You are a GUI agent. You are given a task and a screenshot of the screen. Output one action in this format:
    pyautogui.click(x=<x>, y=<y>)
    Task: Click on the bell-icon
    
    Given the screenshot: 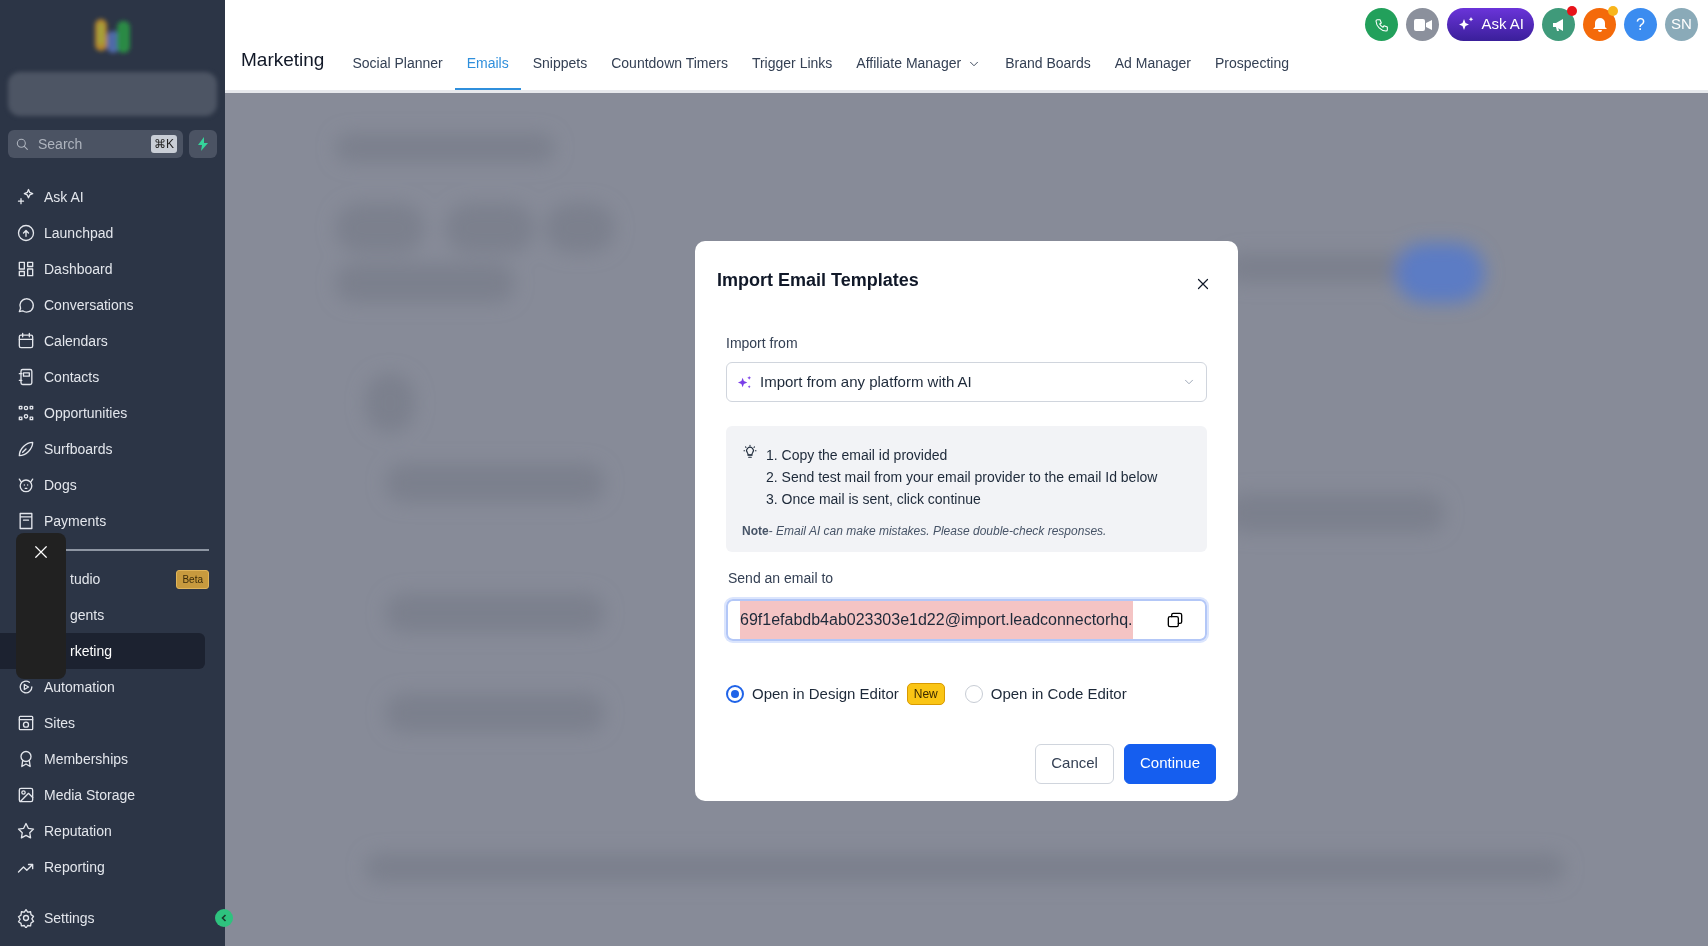 What is the action you would take?
    pyautogui.click(x=1599, y=24)
    